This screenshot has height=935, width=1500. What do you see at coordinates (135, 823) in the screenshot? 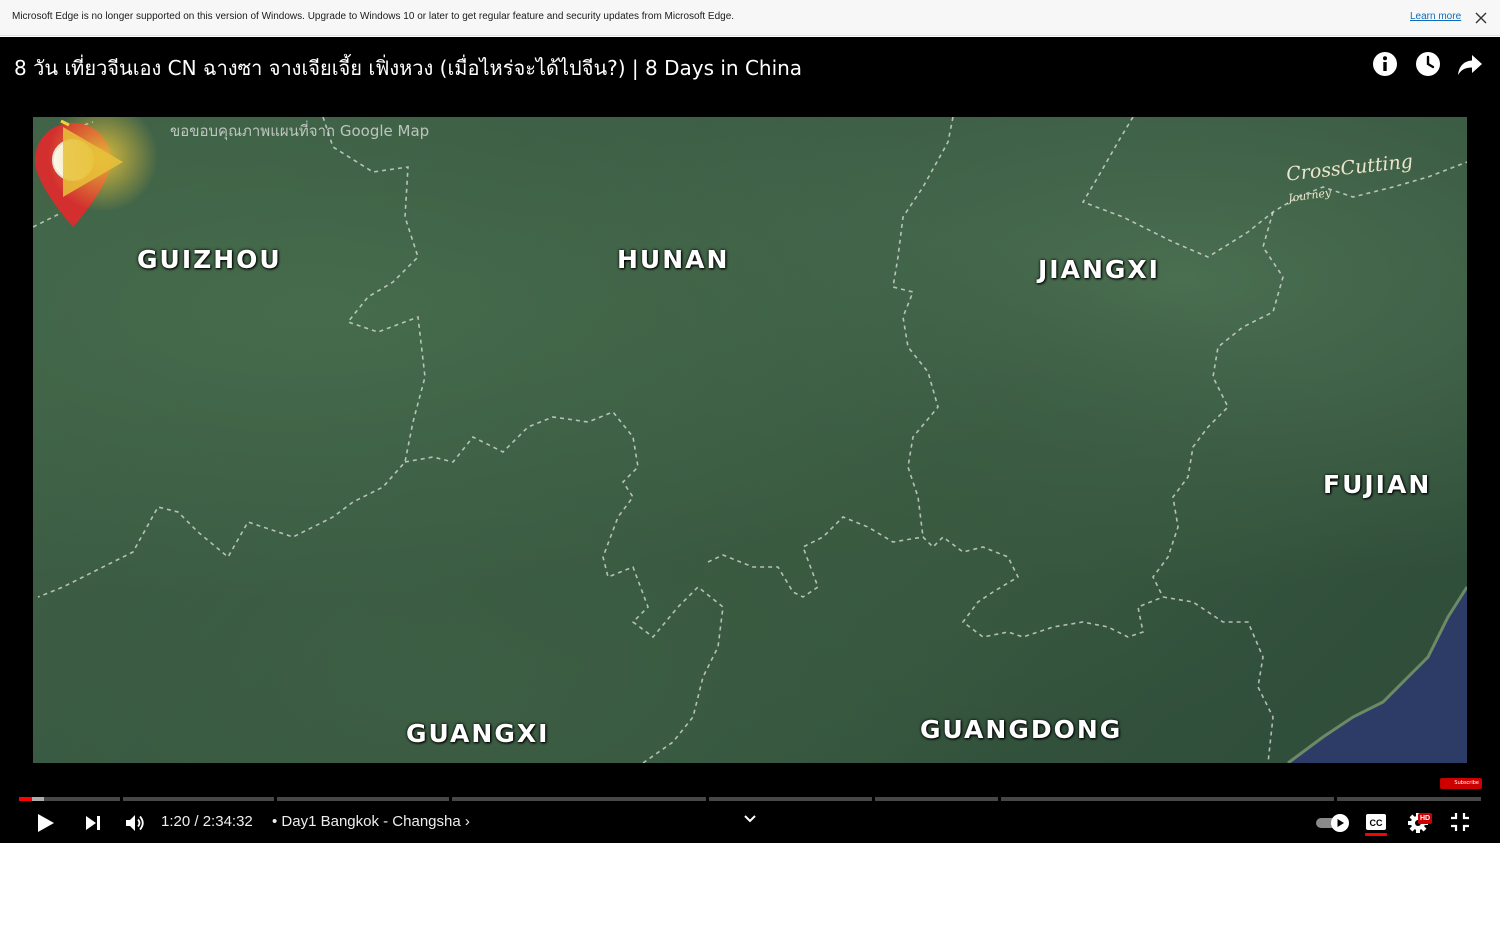
I see `volume-icon` at bounding box center [135, 823].